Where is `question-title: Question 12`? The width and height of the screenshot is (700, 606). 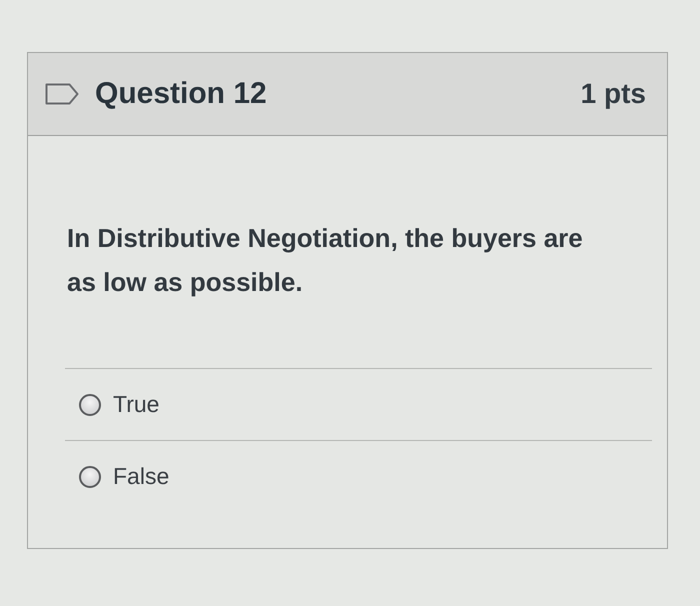
question-title: Question 12 is located at coordinates (181, 94).